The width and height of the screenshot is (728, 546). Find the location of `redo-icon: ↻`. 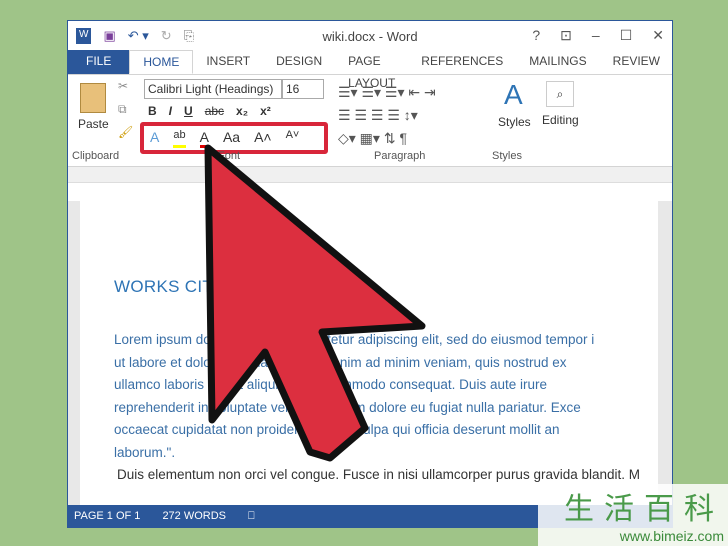

redo-icon: ↻ is located at coordinates (166, 36).